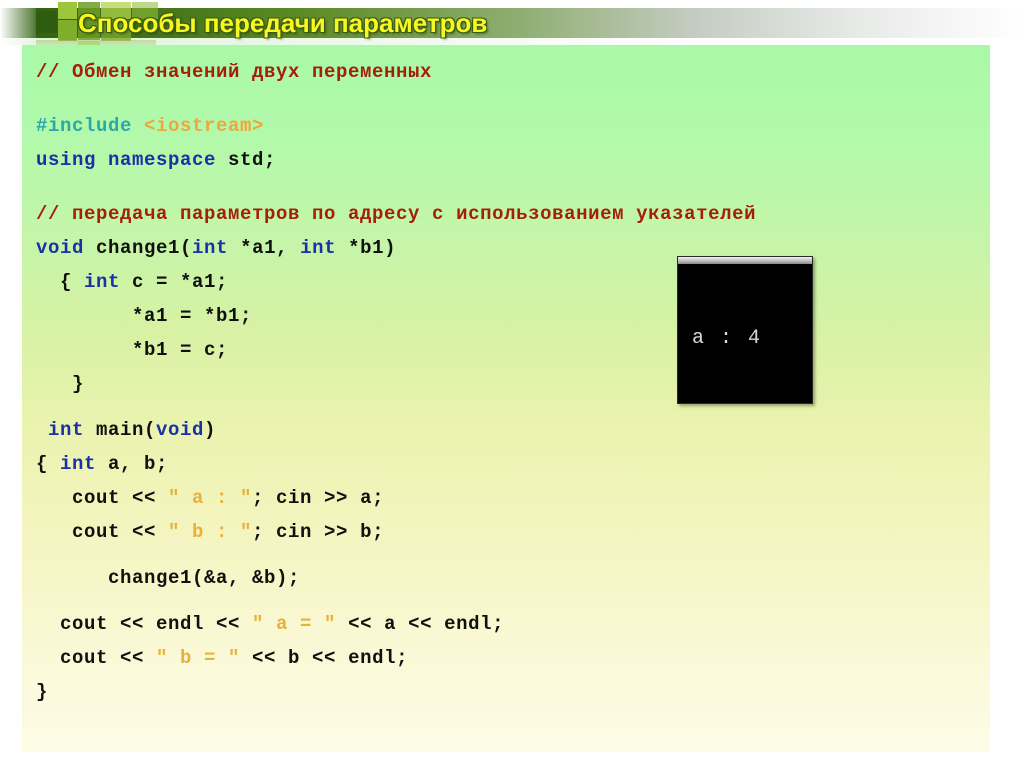 This screenshot has width=1024, height=767. Describe the element at coordinates (506, 316) in the screenshot. I see `code-line-assign-a1: *a1 = *b1;` at that location.